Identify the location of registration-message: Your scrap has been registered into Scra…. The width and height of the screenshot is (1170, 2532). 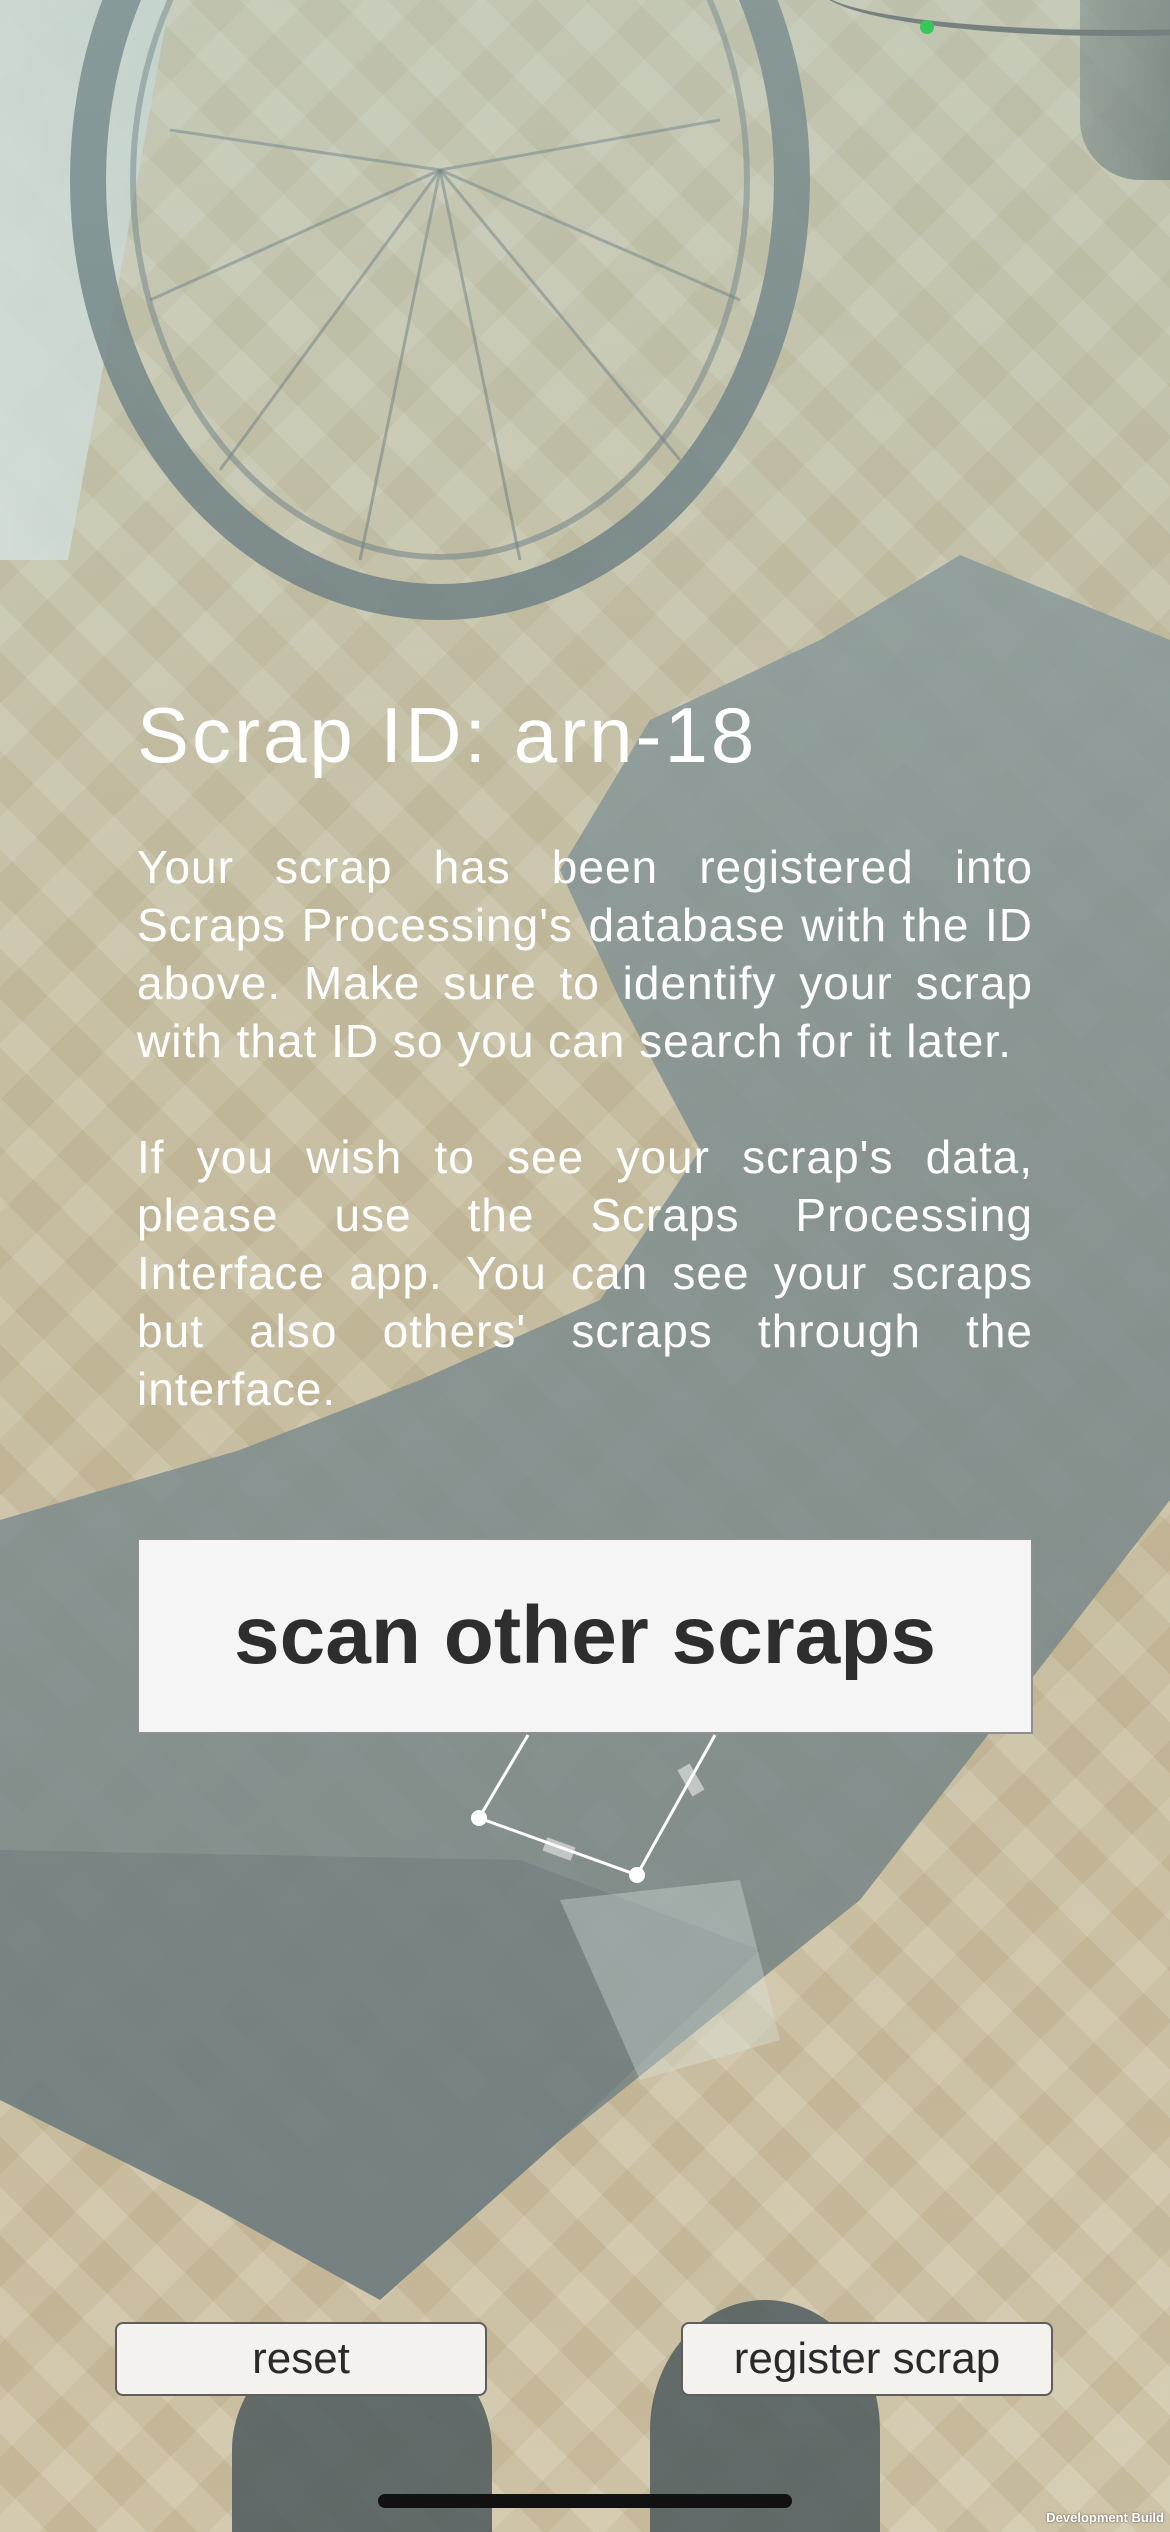
(585, 954).